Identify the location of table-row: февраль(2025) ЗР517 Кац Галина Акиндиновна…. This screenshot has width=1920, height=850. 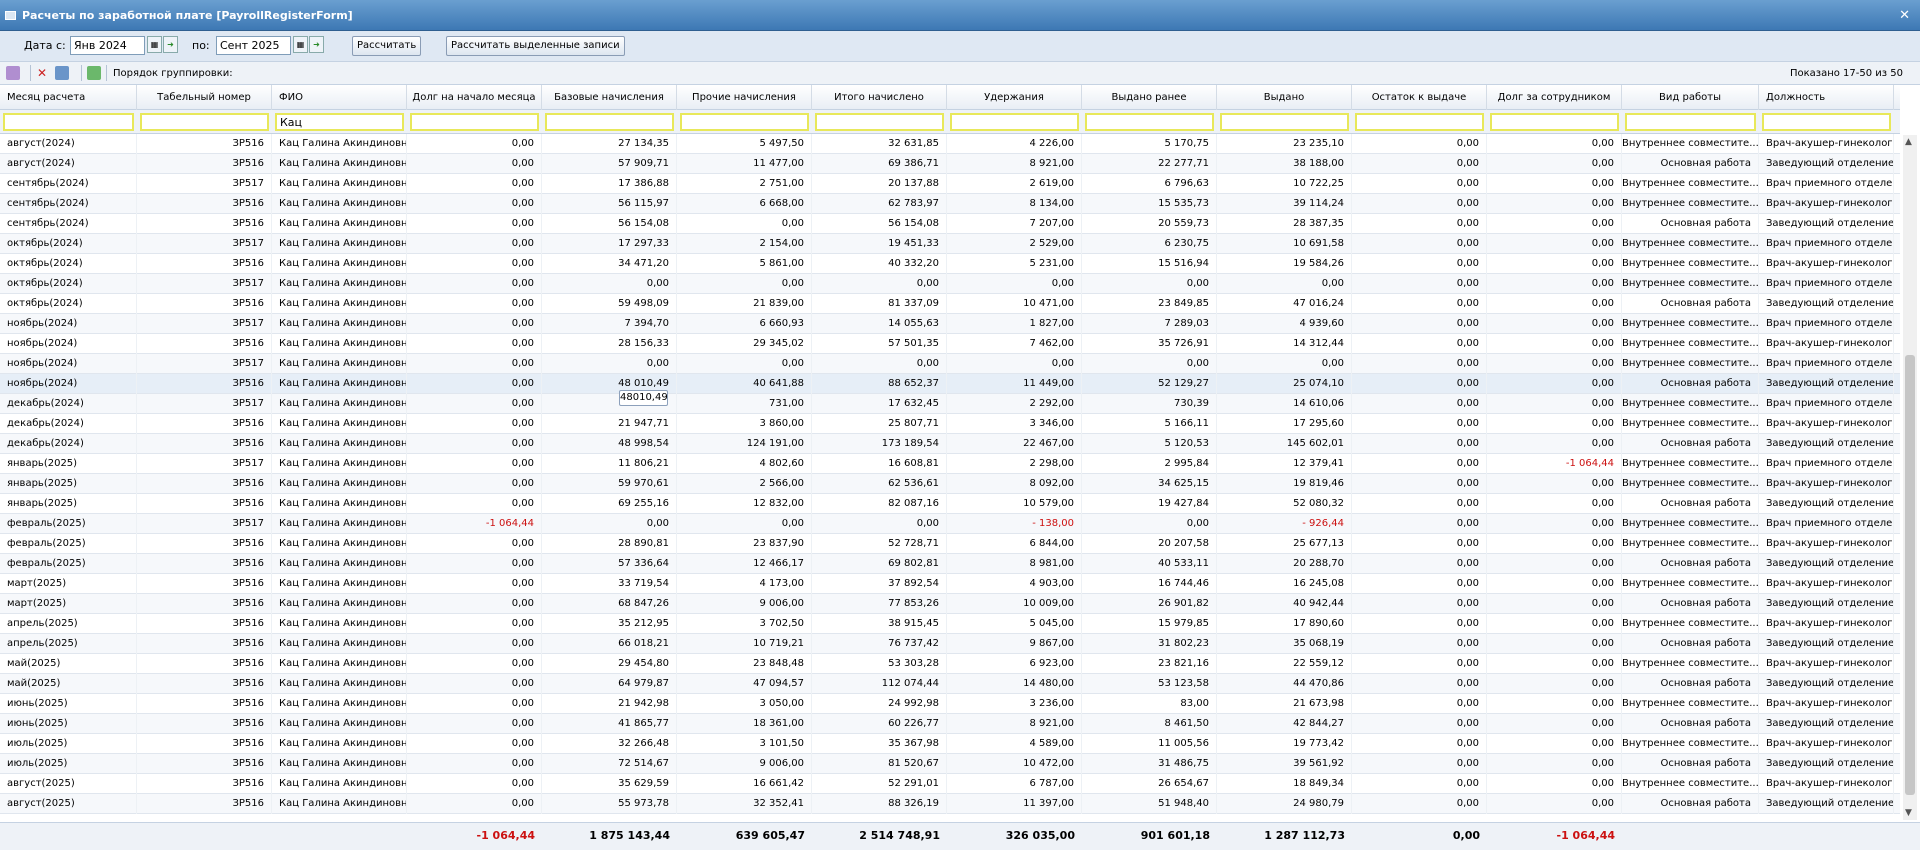
(950, 524).